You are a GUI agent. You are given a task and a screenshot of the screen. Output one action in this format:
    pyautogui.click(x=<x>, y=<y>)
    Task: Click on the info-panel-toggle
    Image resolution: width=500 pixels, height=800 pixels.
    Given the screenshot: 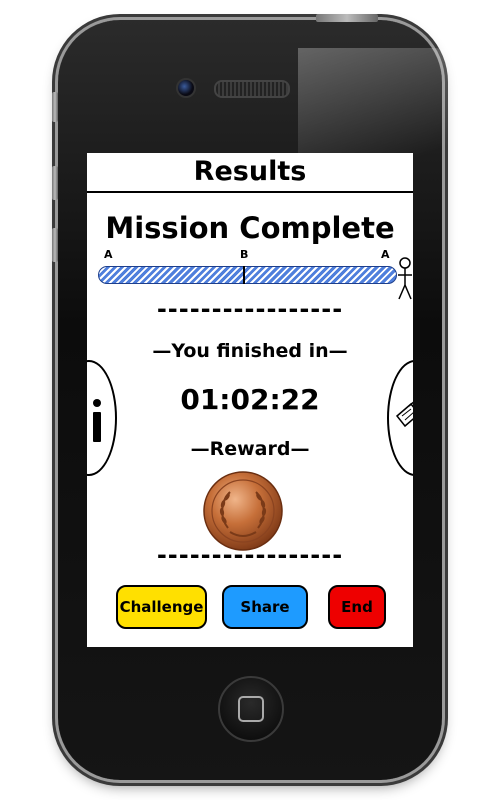 What is the action you would take?
    pyautogui.click(x=102, y=418)
    